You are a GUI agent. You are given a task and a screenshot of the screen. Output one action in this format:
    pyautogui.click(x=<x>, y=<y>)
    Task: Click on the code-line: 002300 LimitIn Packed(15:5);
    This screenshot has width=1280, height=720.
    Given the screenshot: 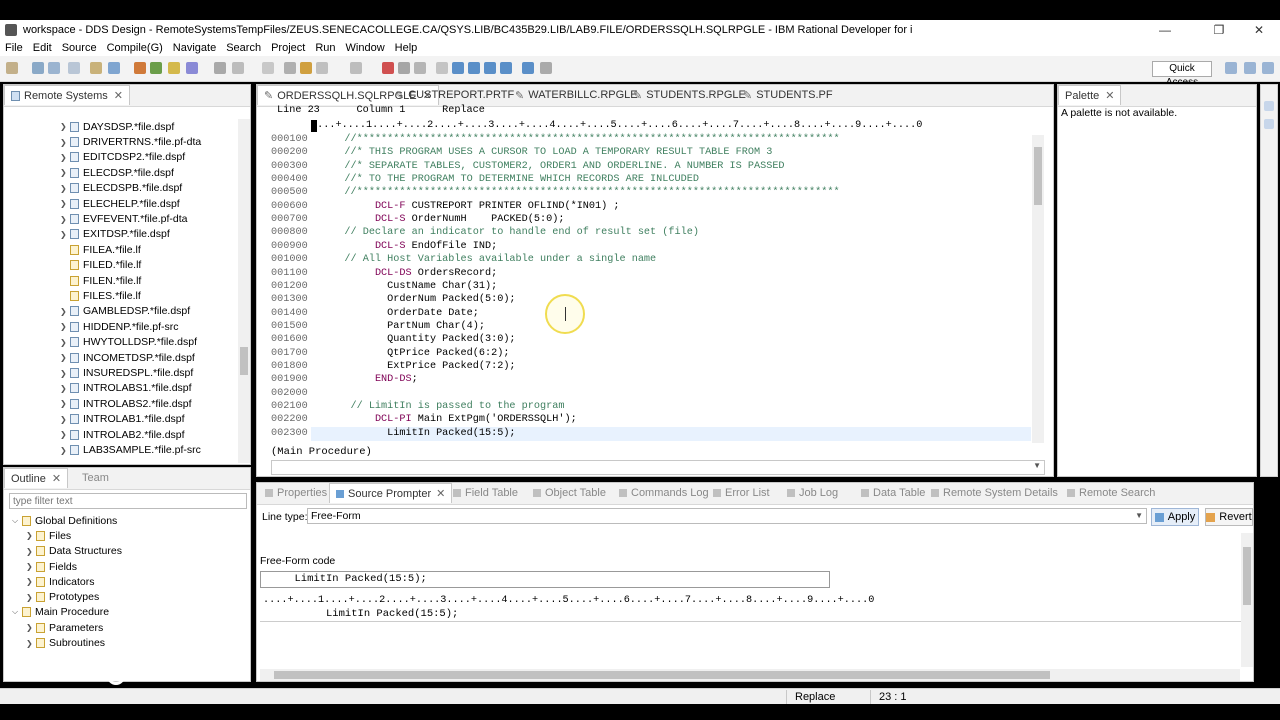 What is the action you would take?
    pyautogui.click(x=393, y=433)
    